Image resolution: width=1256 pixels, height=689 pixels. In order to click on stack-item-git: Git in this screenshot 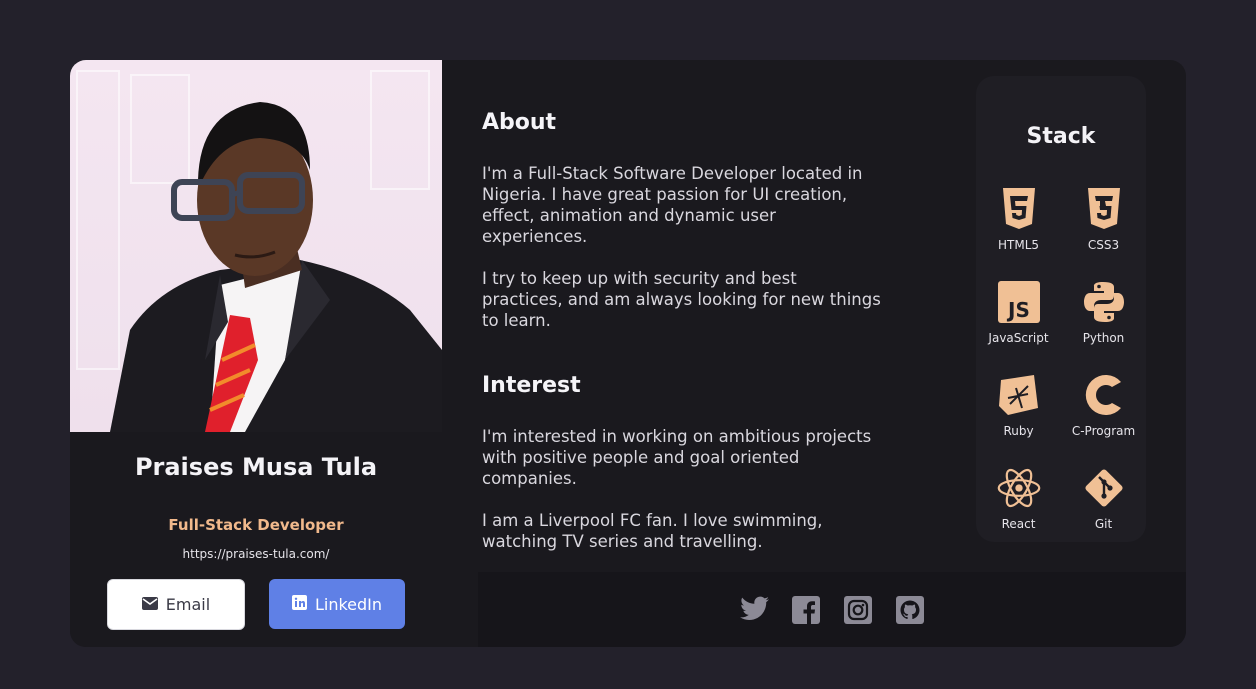, I will do `click(1103, 511)`.